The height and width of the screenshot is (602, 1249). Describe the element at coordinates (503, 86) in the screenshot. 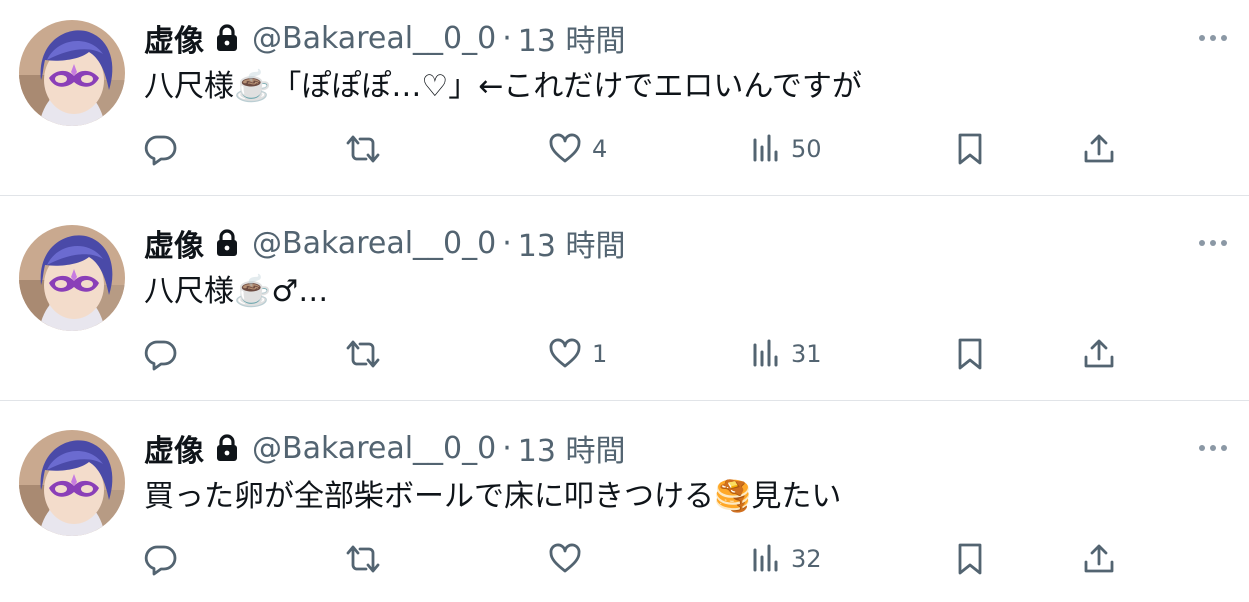

I see `tweet-text: 八尺様☕️「ぽぽぽ…♡」←これだけでエロいんですが` at that location.